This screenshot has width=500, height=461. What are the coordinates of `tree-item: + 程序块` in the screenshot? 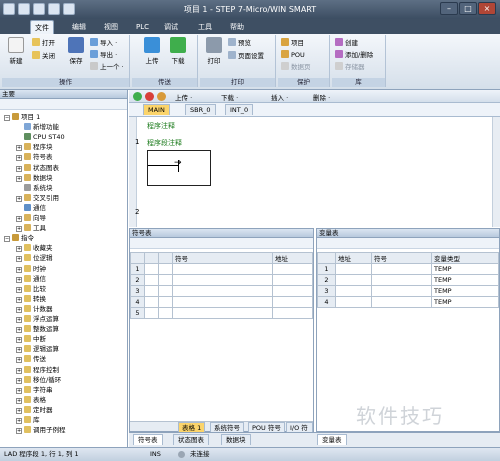 It's located at (34, 147).